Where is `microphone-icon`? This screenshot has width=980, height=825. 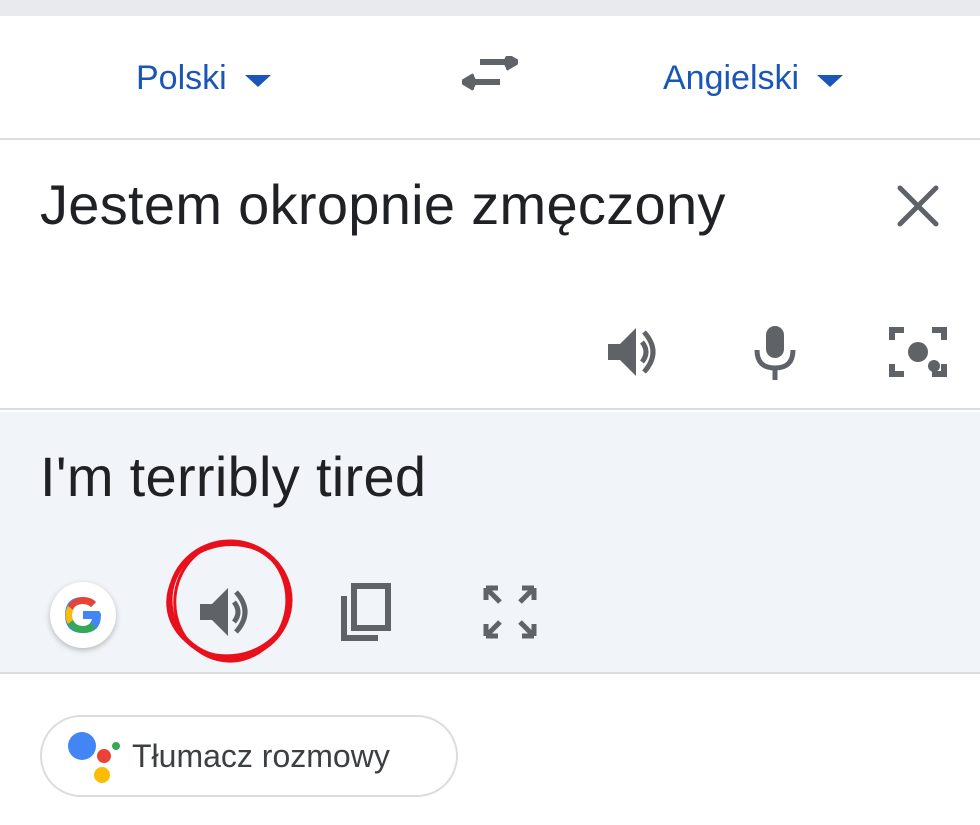
microphone-icon is located at coordinates (775, 352).